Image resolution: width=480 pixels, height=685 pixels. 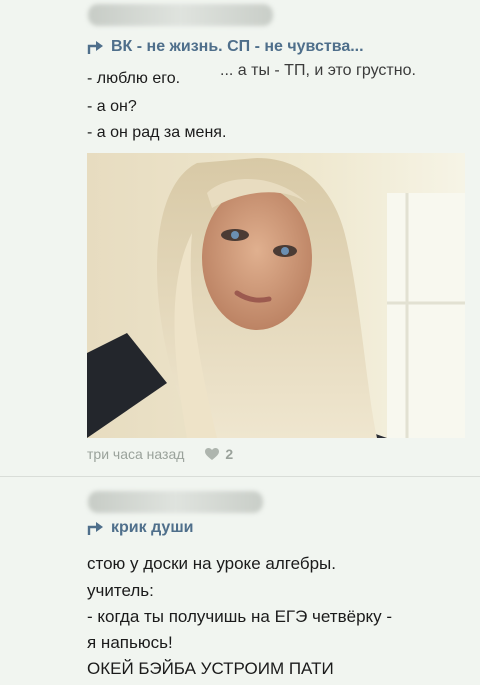 I want to click on post-text-line: ОКЕЙ БЭЙБА УСТРОИМ ПАТИ, so click(x=210, y=668).